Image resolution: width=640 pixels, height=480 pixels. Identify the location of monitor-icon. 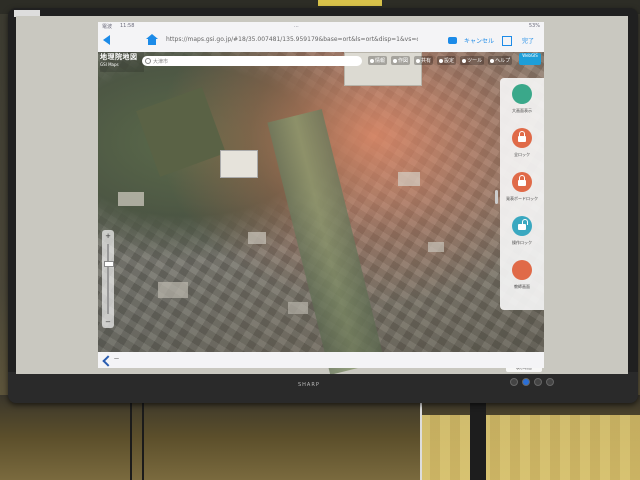
(522, 94).